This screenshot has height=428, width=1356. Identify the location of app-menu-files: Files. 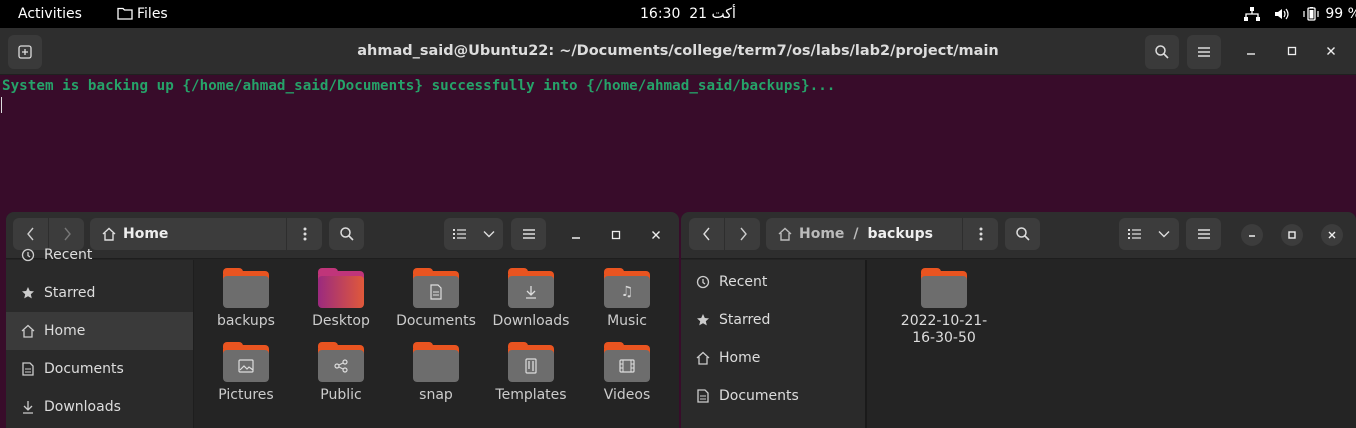
(142, 14).